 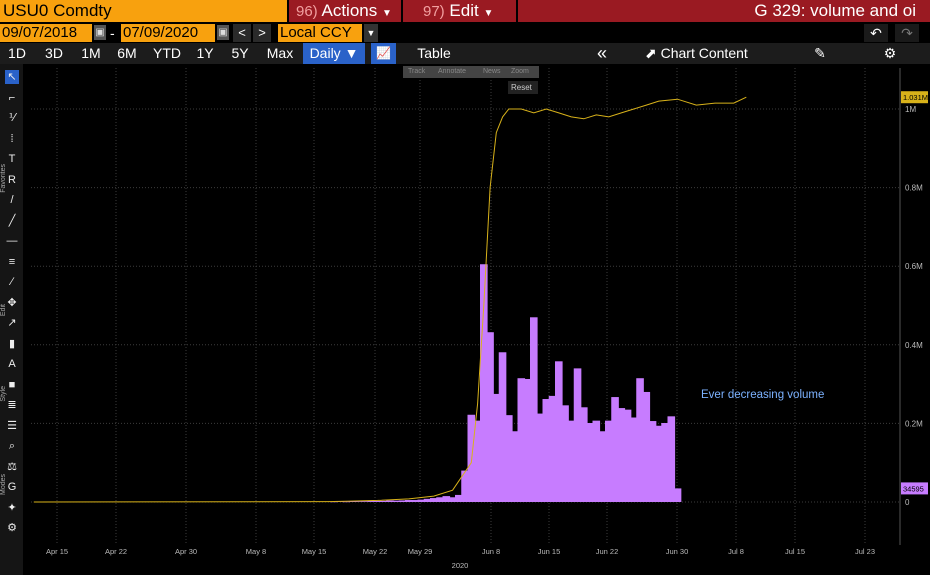 I want to click on start-date-field: 09/07/2018, so click(x=46, y=33).